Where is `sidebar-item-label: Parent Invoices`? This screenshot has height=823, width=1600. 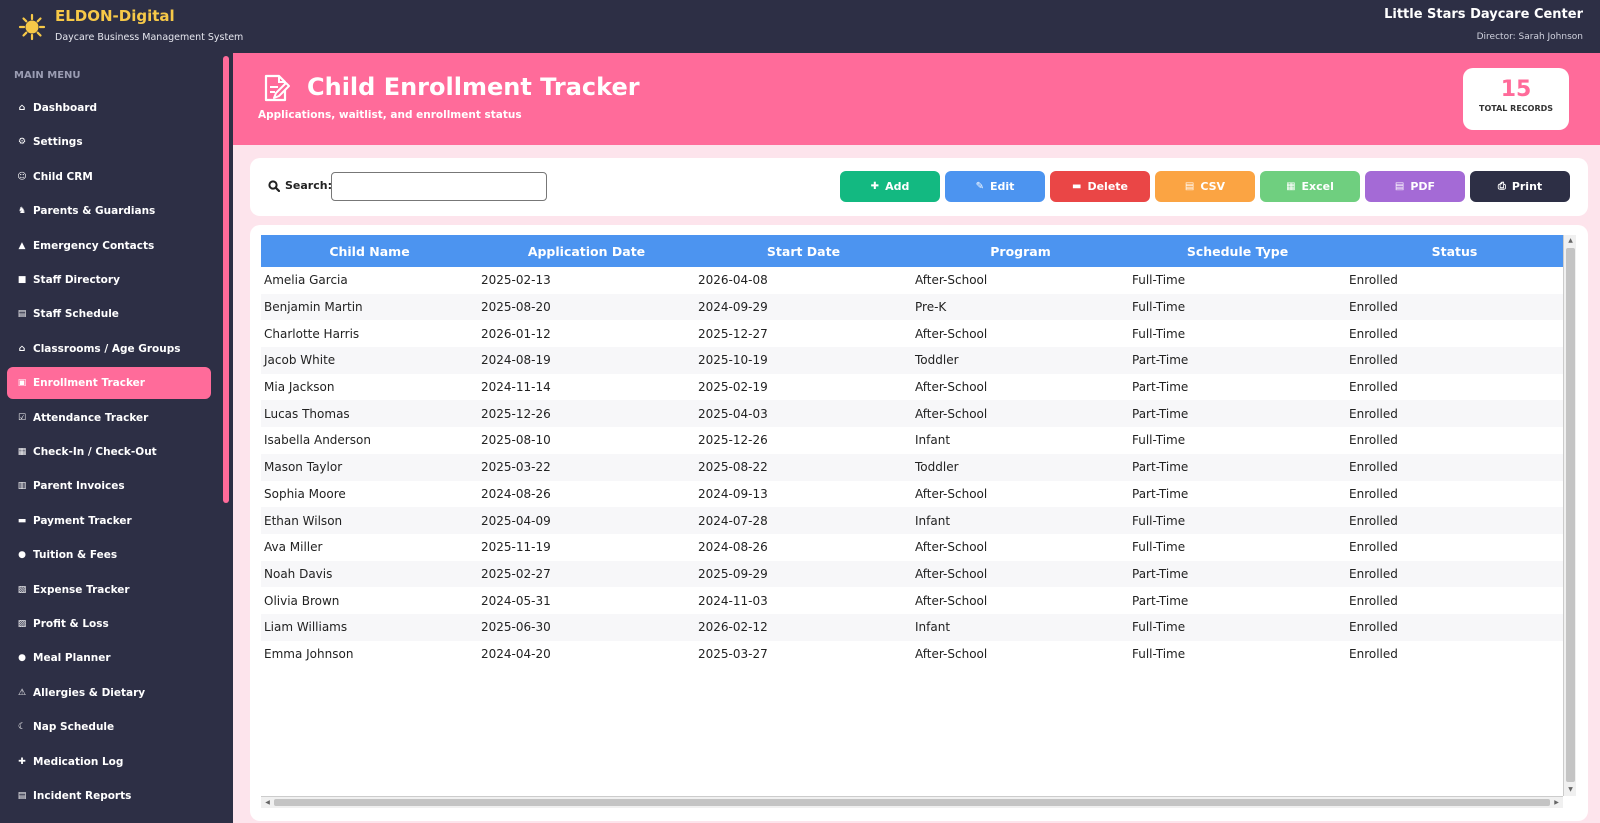
sidebar-item-label: Parent Invoices is located at coordinates (79, 486).